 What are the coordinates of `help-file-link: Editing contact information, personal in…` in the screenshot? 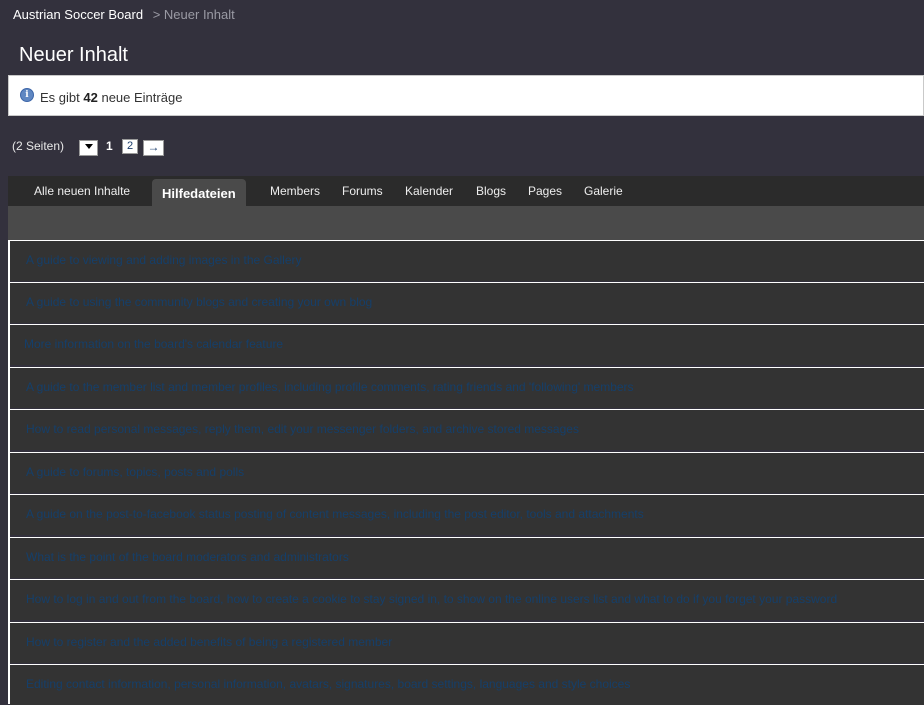 It's located at (328, 684).